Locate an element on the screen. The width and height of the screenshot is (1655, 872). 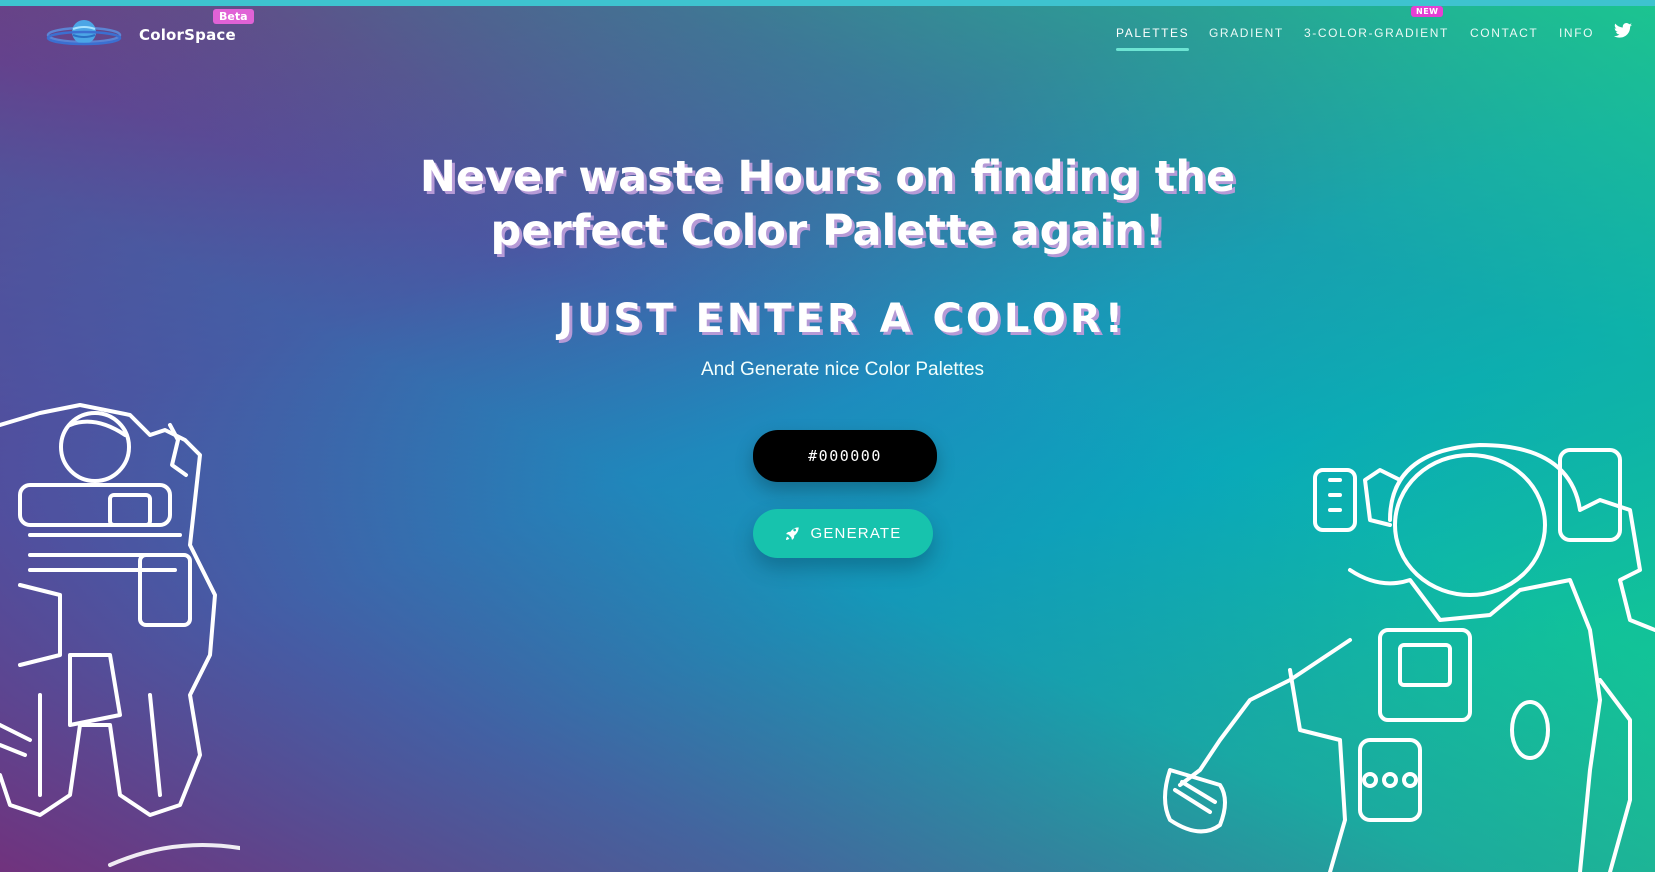
hero-tagline: And Generate nice Color Palettes is located at coordinates (842, 369).